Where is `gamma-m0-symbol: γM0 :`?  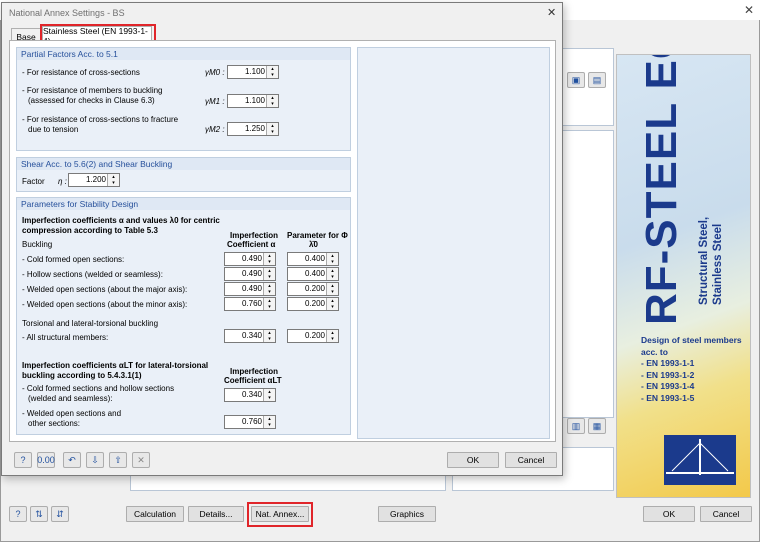
gamma-m0-symbol: γM0 : is located at coordinates (215, 72).